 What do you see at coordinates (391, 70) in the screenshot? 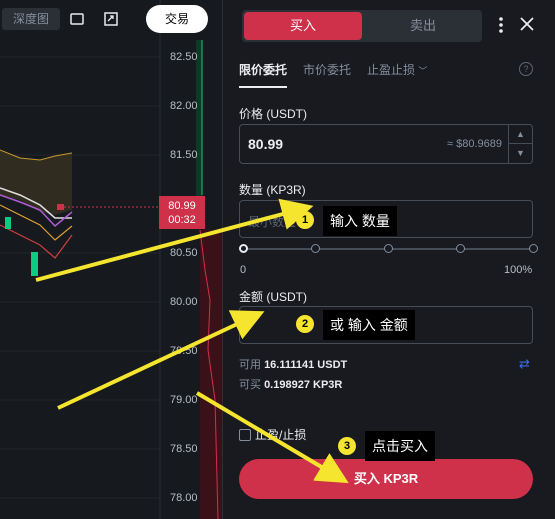
I see `tab-tpsl-label: 止盈止损` at bounding box center [391, 70].